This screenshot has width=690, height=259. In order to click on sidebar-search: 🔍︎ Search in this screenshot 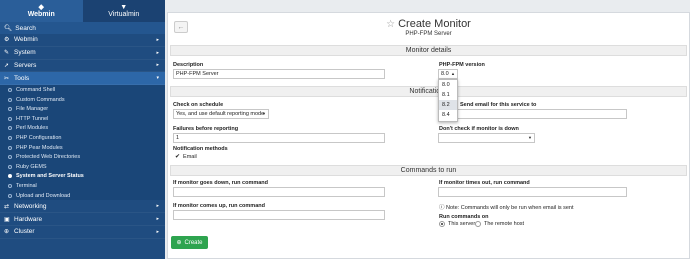, I will do `click(82, 28)`.